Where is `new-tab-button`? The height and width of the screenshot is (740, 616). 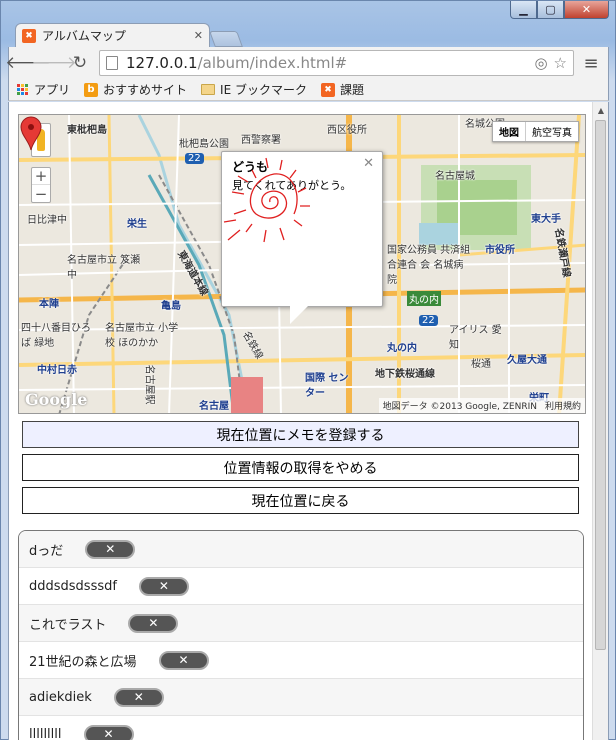 new-tab-button is located at coordinates (226, 39).